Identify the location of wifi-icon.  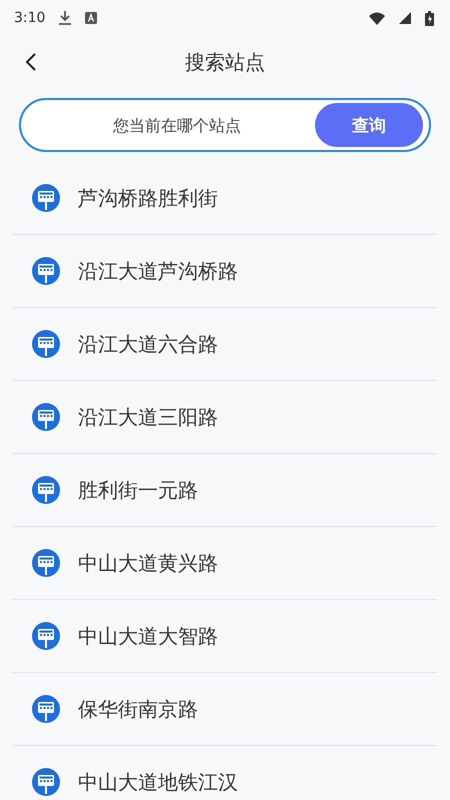
(377, 18).